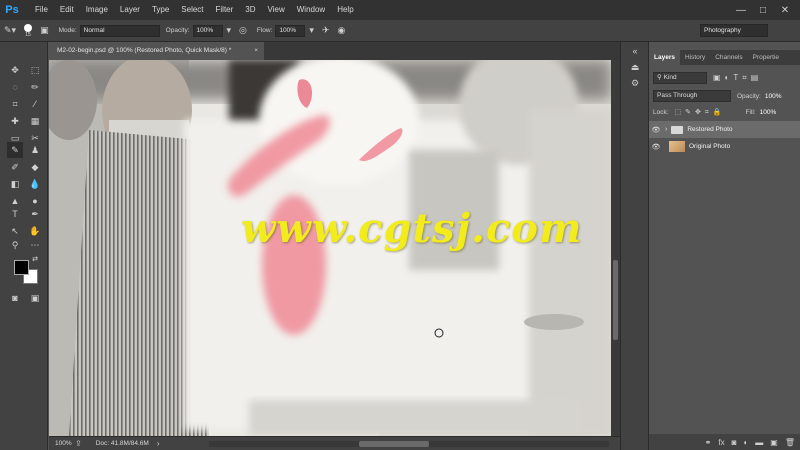 The image size is (800, 450). What do you see at coordinates (15, 104) in the screenshot?
I see `crop-tool-icon: ⌗` at bounding box center [15, 104].